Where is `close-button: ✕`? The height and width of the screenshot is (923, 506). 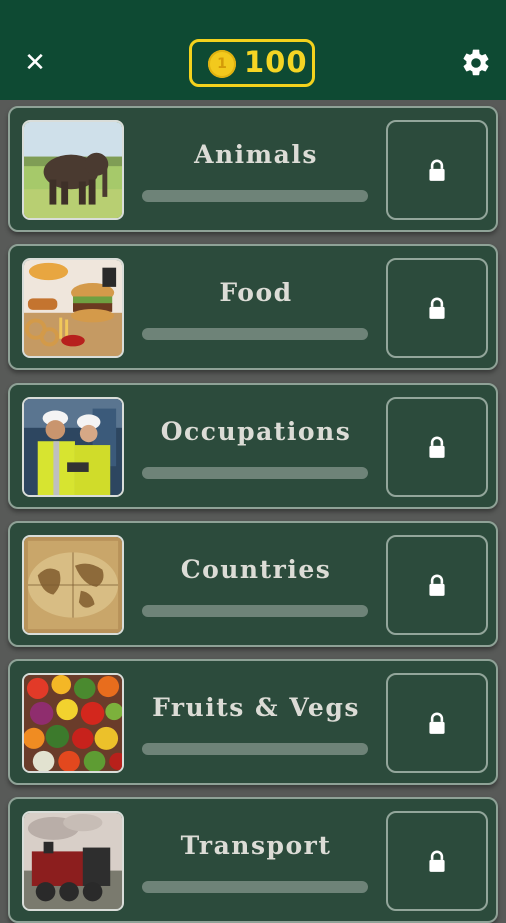 close-button: ✕ is located at coordinates (35, 63).